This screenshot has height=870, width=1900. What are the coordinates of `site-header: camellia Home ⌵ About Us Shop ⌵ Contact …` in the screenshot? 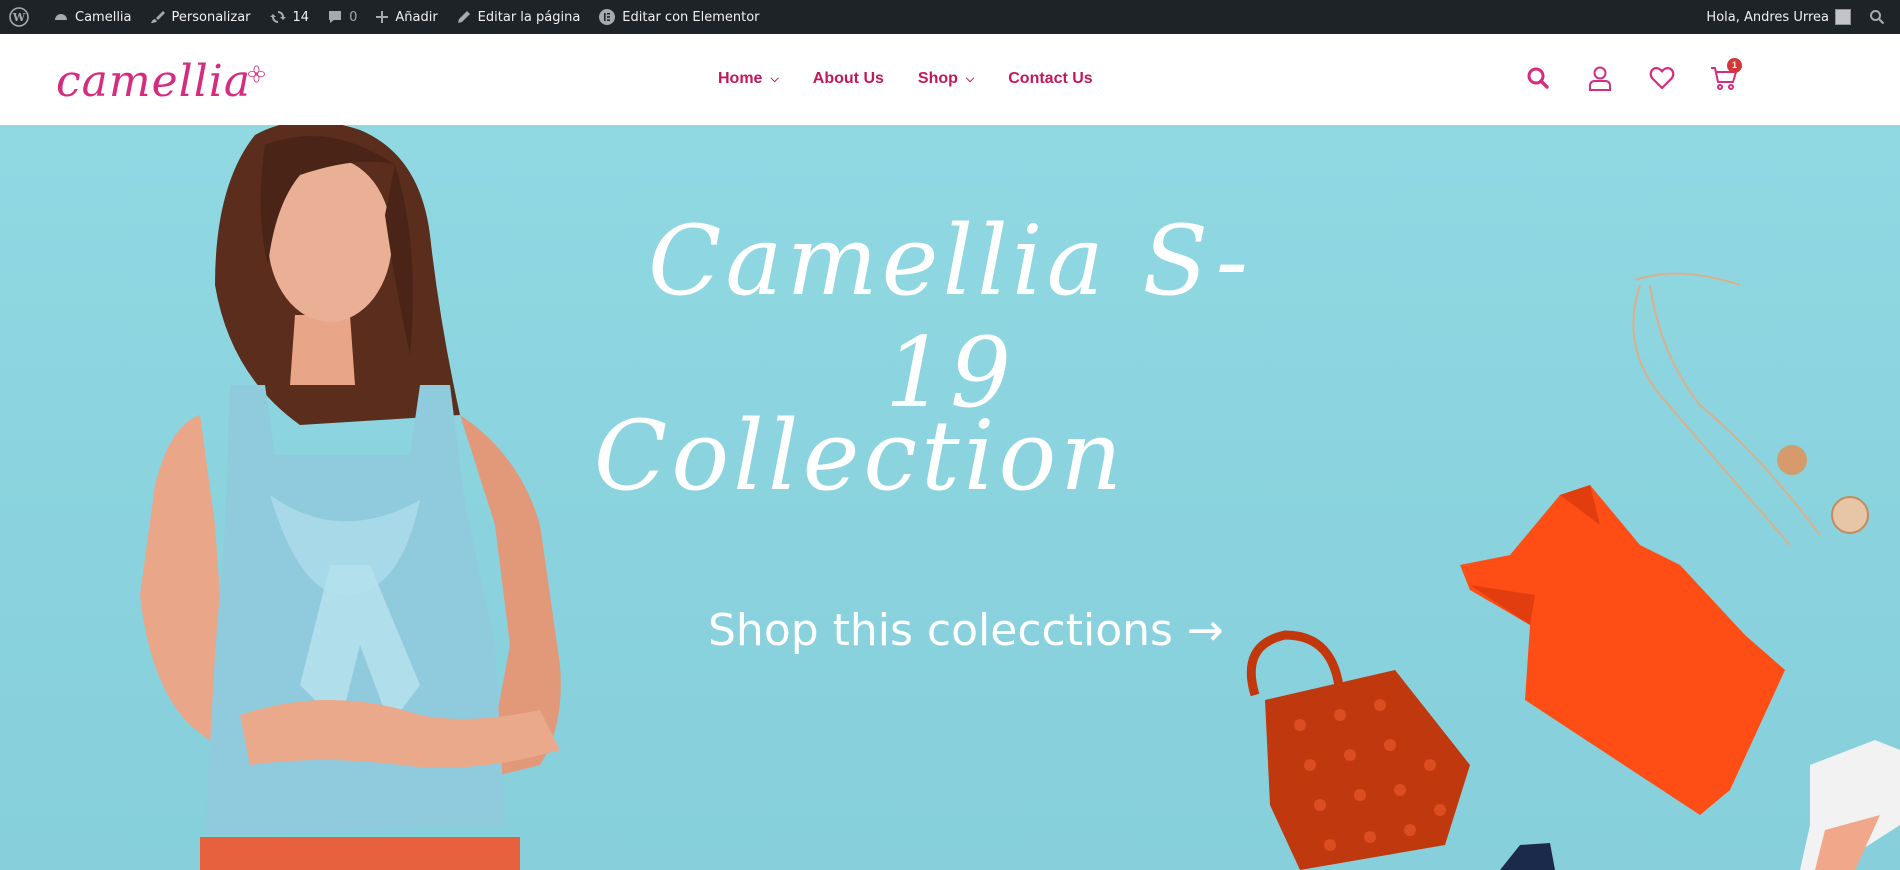 It's located at (950, 79).